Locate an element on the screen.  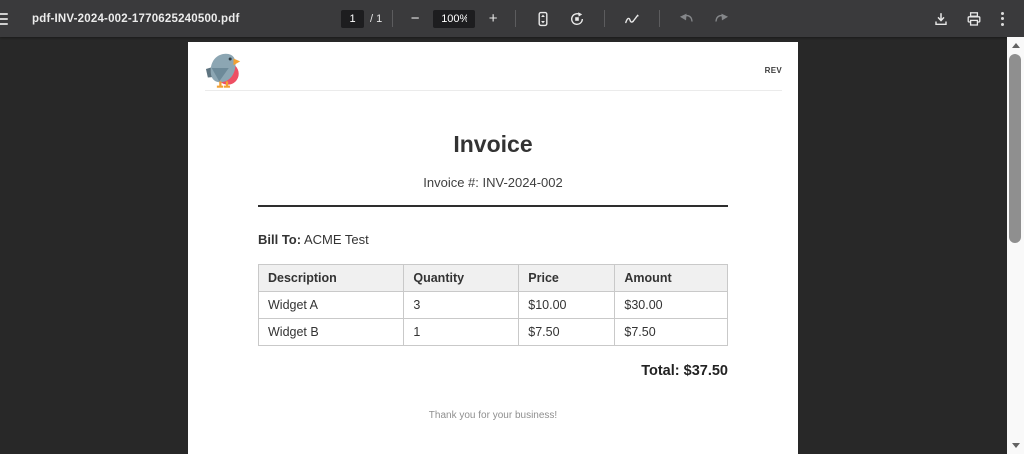
divider-rule is located at coordinates (493, 206).